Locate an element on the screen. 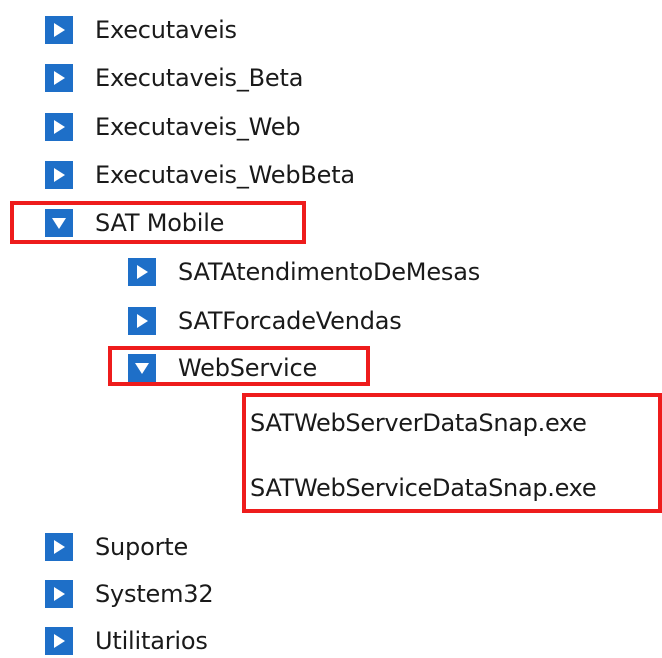 The image size is (662, 658). tree-node-label: WebService is located at coordinates (248, 368).